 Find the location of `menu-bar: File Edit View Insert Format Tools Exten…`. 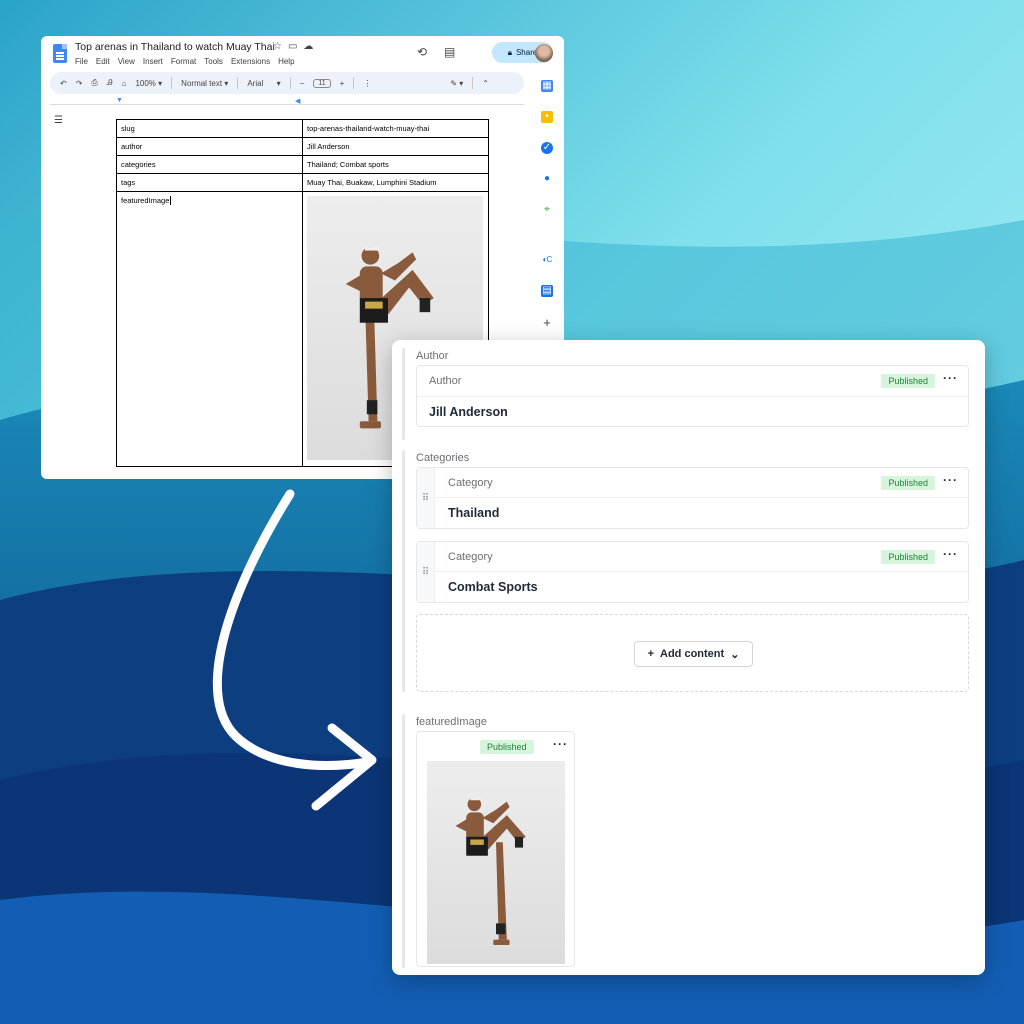

menu-bar: File Edit View Insert Format Tools Exten… is located at coordinates (185, 61).